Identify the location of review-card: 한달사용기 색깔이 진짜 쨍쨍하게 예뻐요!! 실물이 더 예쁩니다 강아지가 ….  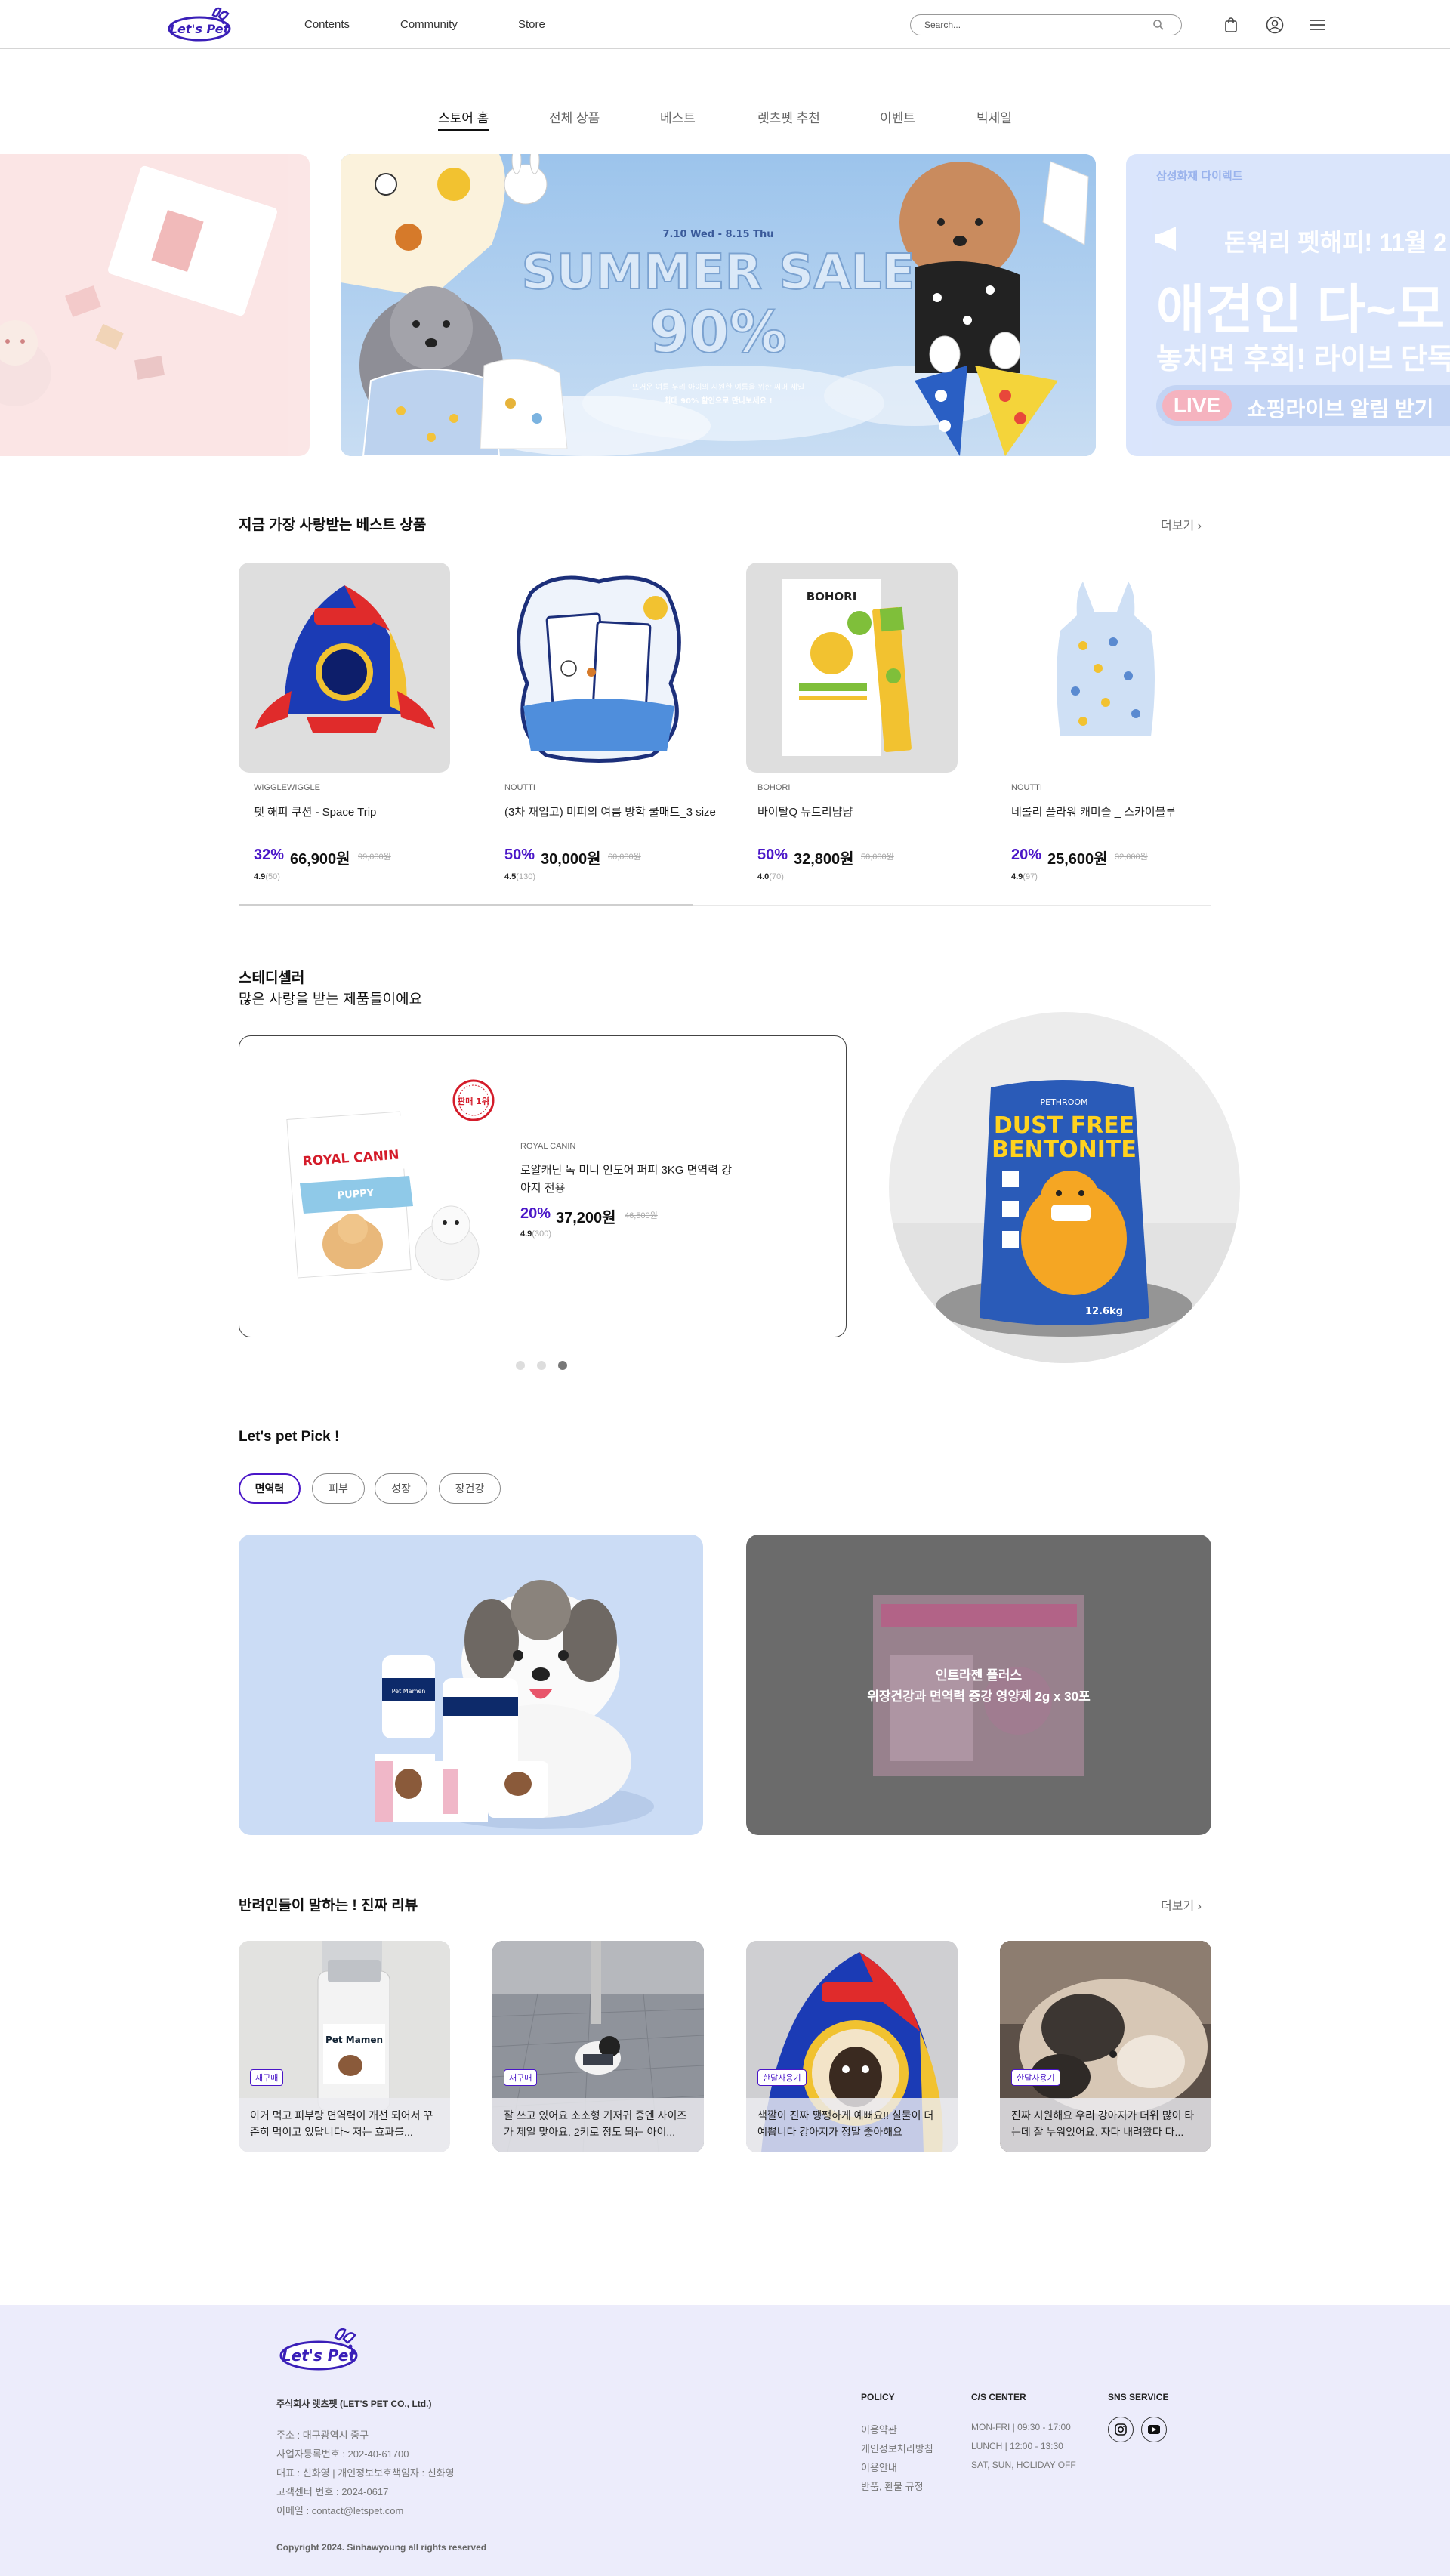
(852, 2046).